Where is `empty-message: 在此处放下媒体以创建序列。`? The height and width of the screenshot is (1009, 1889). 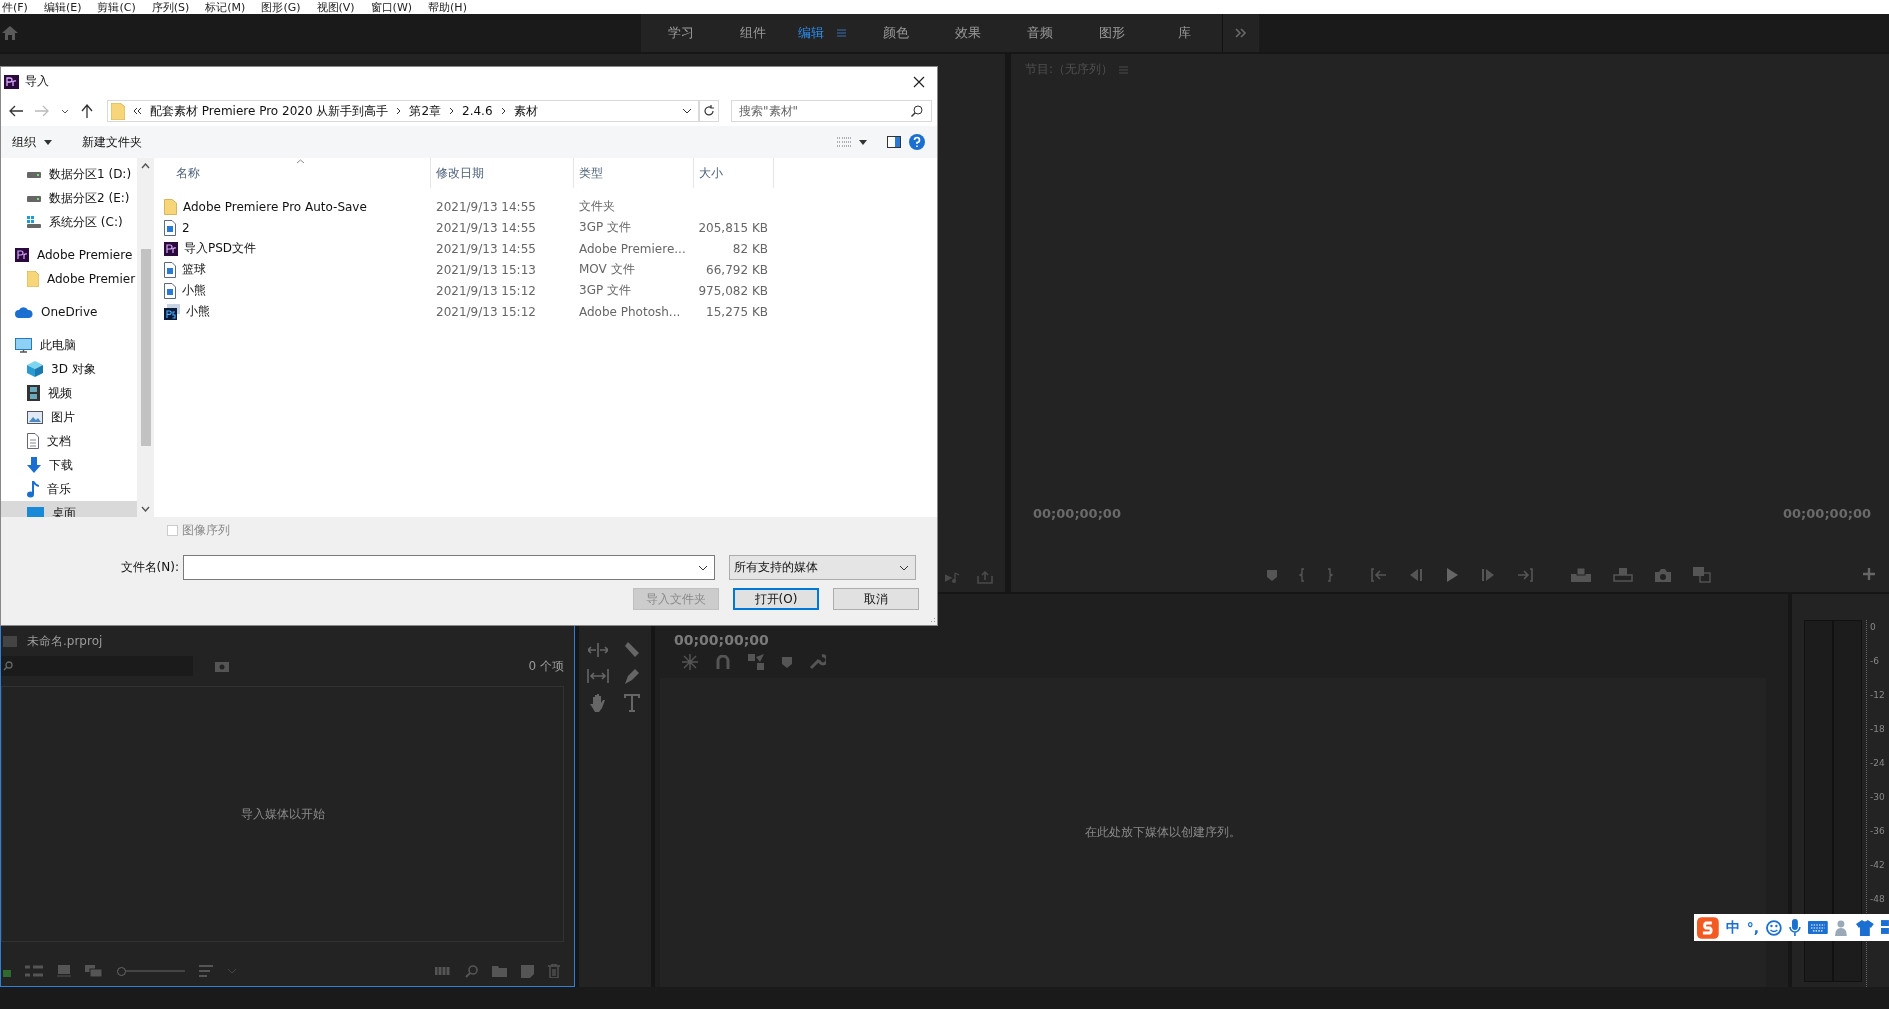
empty-message: 在此处放下媒体以创建序列。 is located at coordinates (1163, 832).